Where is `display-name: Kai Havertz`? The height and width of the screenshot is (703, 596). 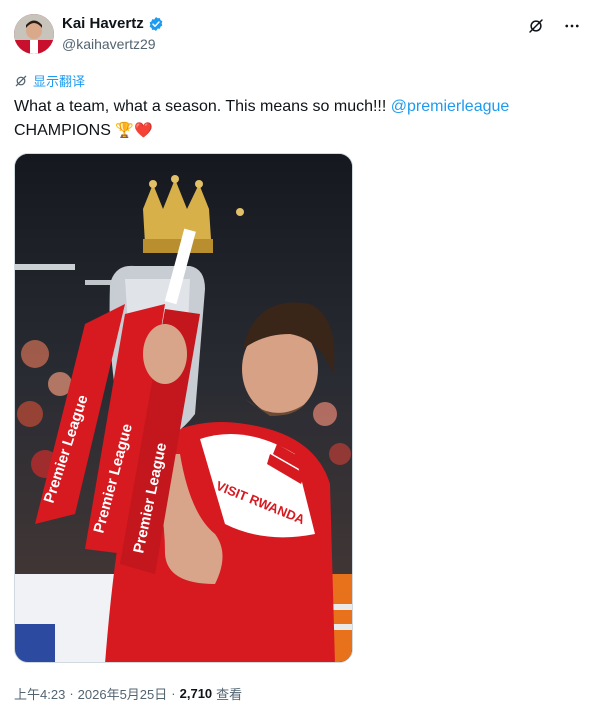 display-name: Kai Havertz is located at coordinates (103, 23).